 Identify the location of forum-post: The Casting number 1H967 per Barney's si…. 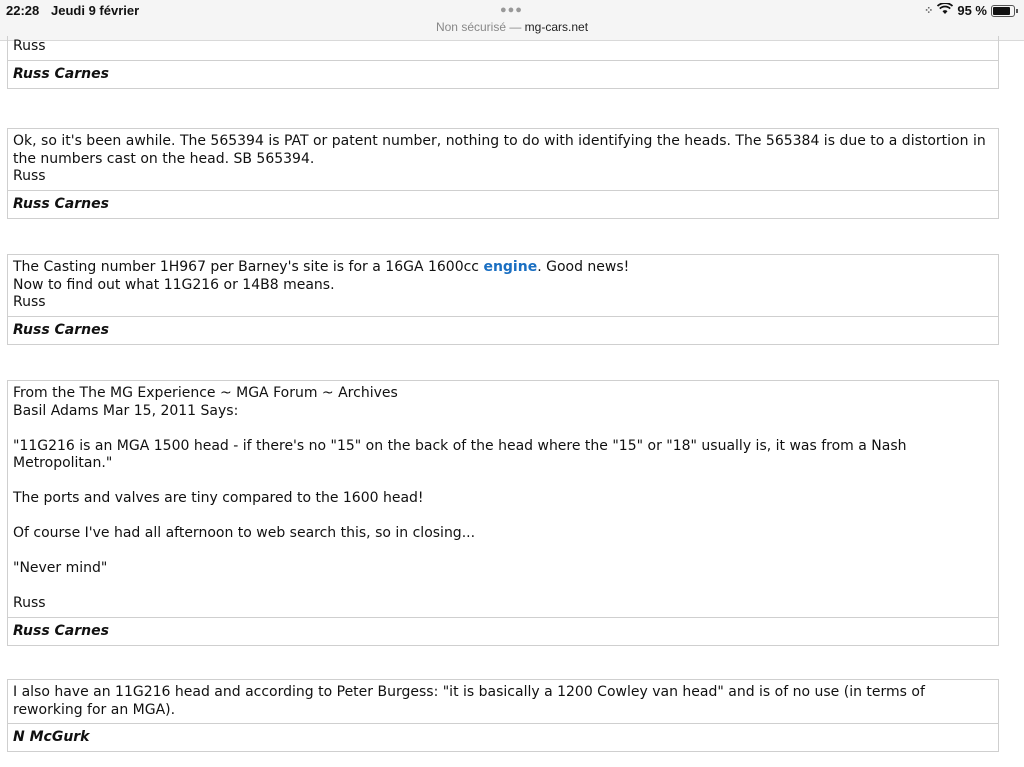
(503, 299).